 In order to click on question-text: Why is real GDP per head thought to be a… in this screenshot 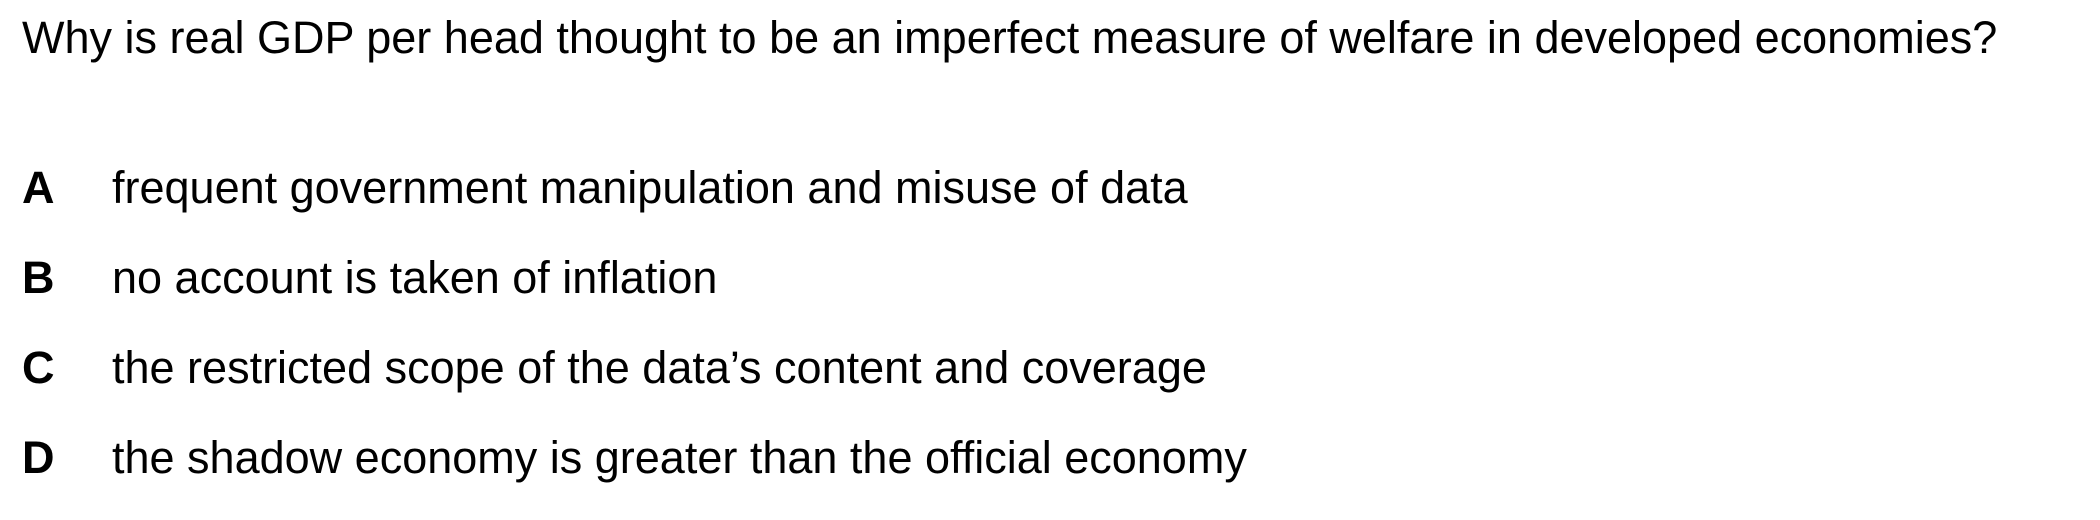, I will do `click(1010, 37)`.